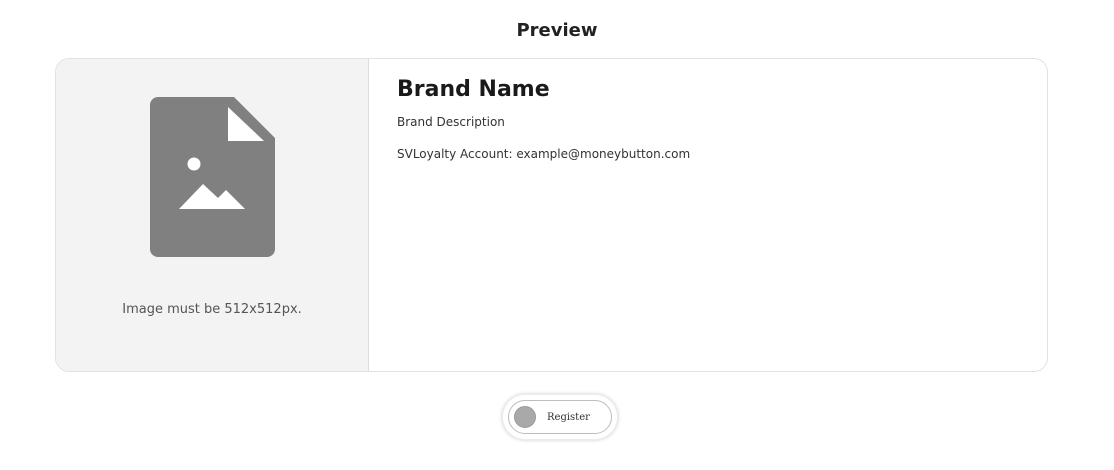 The height and width of the screenshot is (470, 1114). What do you see at coordinates (473, 89) in the screenshot?
I see `brand-name: Brand Name` at bounding box center [473, 89].